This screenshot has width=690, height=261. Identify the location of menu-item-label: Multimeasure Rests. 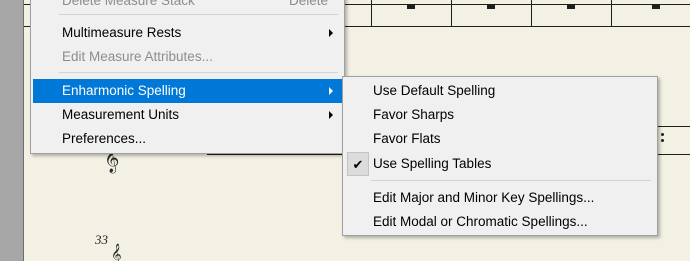
(122, 32).